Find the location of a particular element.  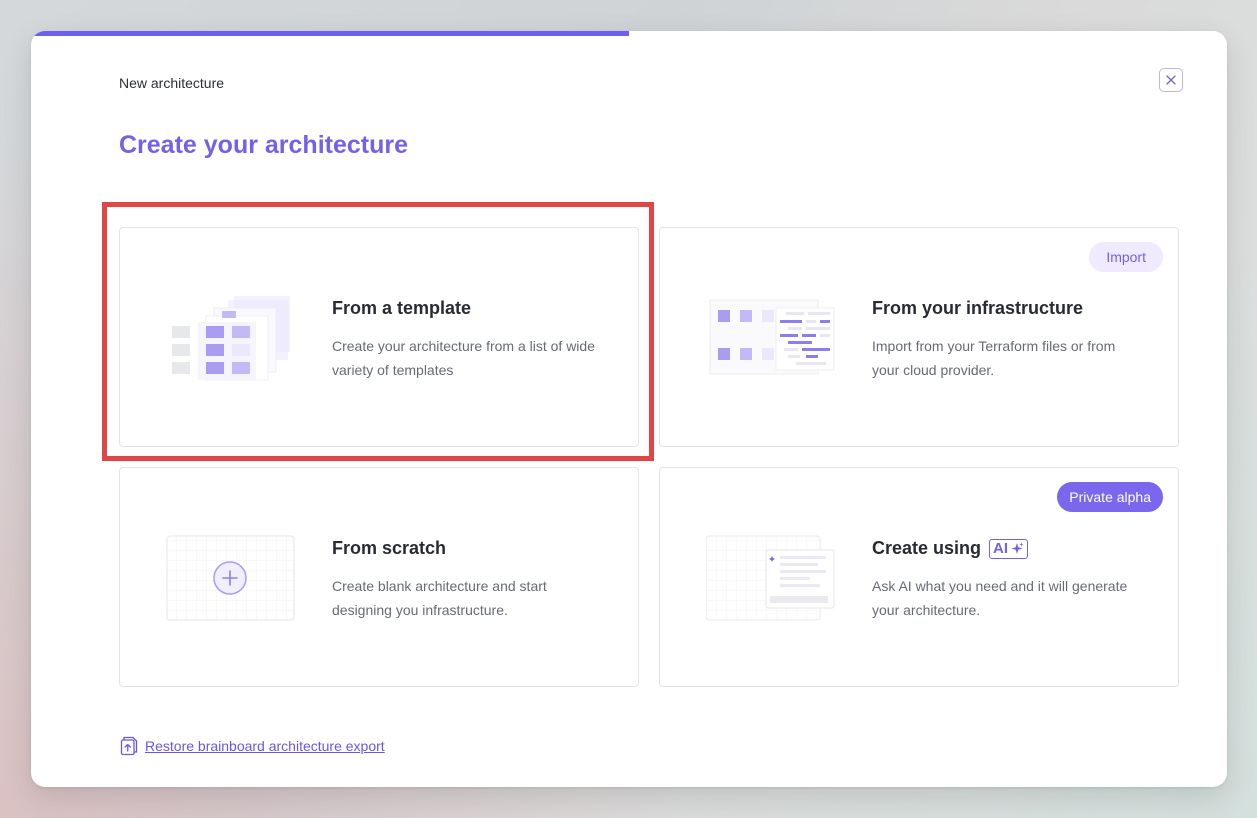

progress-bar is located at coordinates (629, 33).